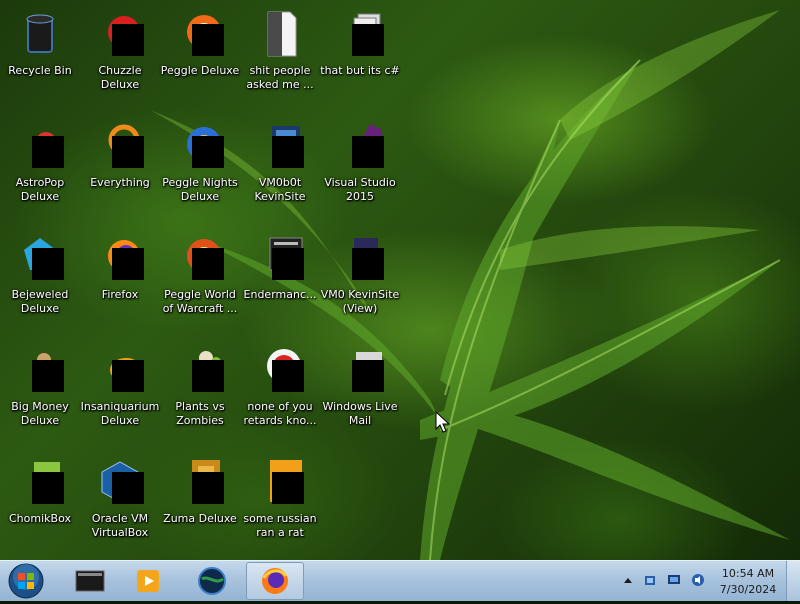 This screenshot has width=800, height=604. I want to click on clock-date: 7/30/2024, so click(748, 589).